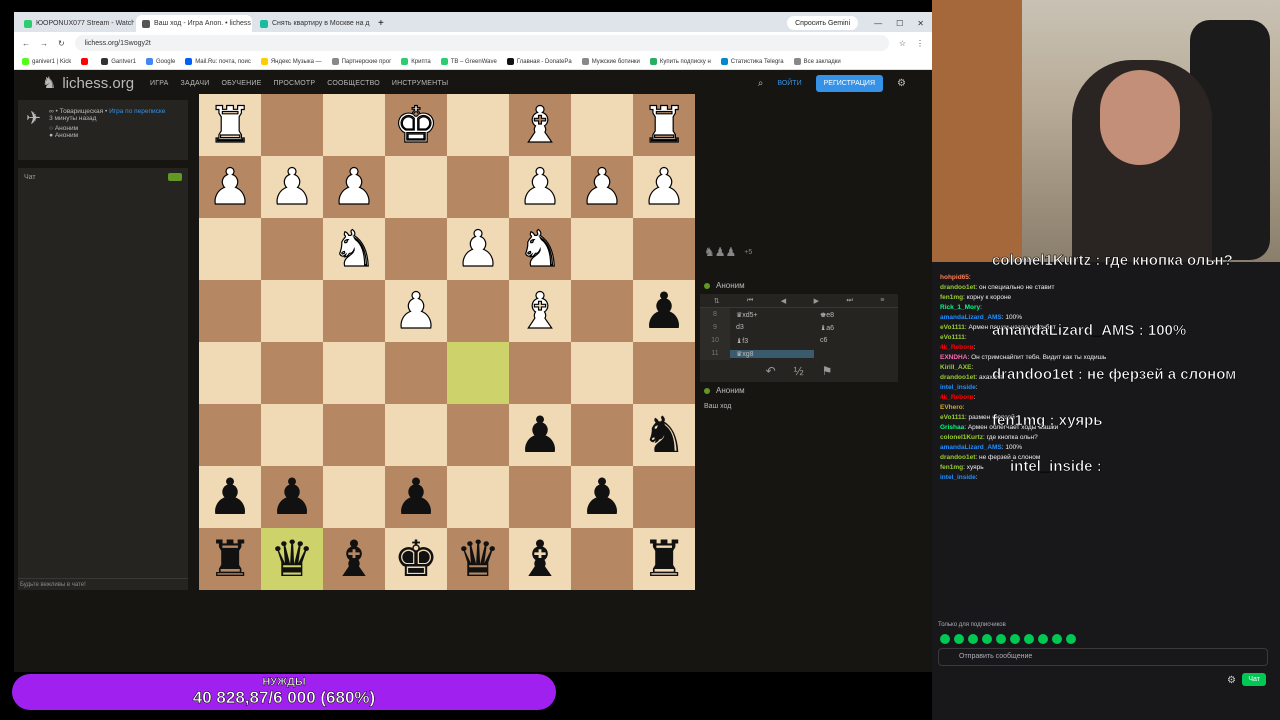  Describe the element at coordinates (353, 83) in the screenshot. I see `nav-item: СООБЩЕСТВО` at that location.